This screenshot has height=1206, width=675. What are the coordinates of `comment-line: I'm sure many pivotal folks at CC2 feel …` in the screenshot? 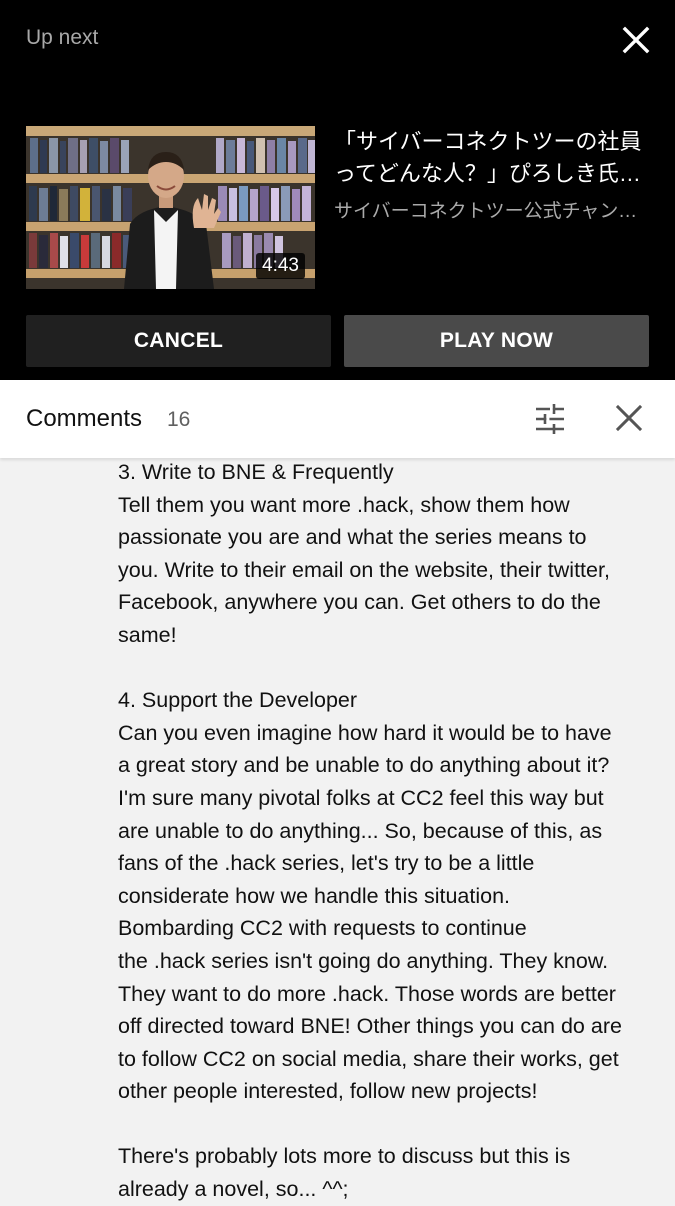 It's located at (361, 797).